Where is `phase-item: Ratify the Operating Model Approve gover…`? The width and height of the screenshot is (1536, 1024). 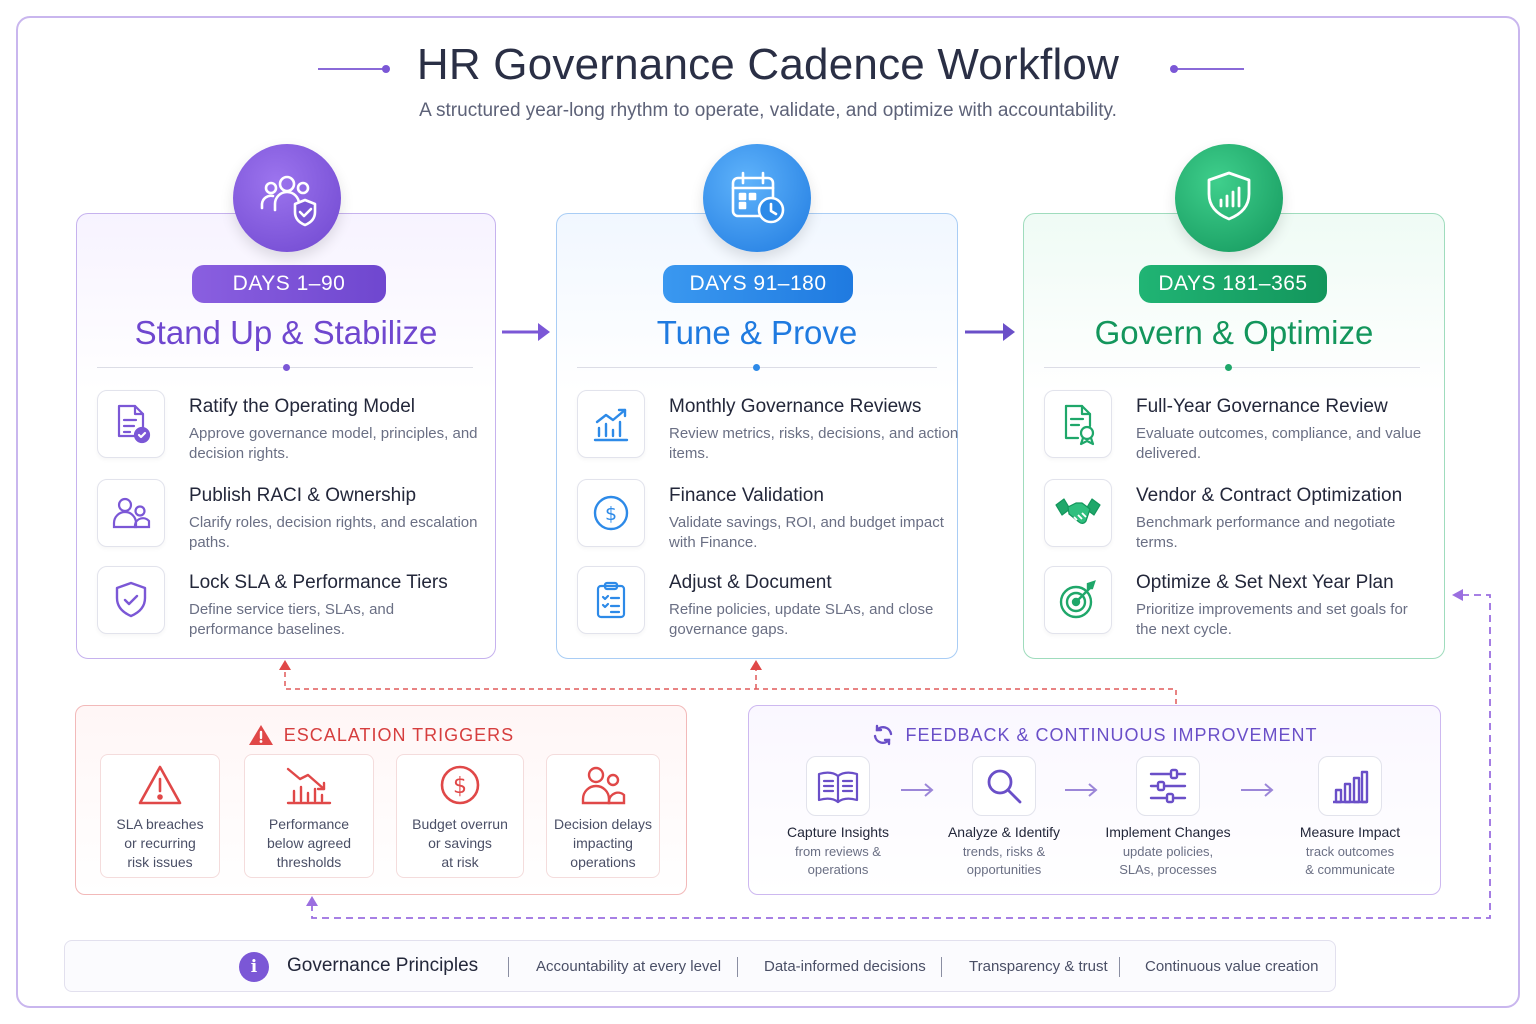
phase-item: Ratify the Operating Model Approve gover… is located at coordinates (287, 426).